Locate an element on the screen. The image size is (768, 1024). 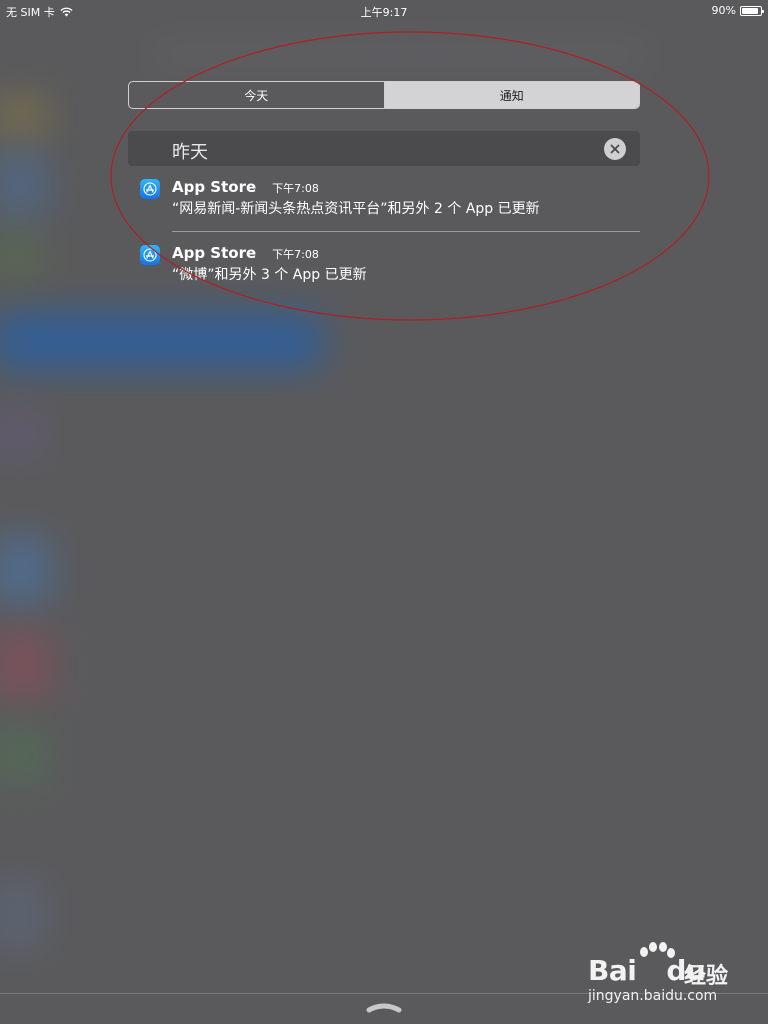
battery-icon is located at coordinates (752, 10).